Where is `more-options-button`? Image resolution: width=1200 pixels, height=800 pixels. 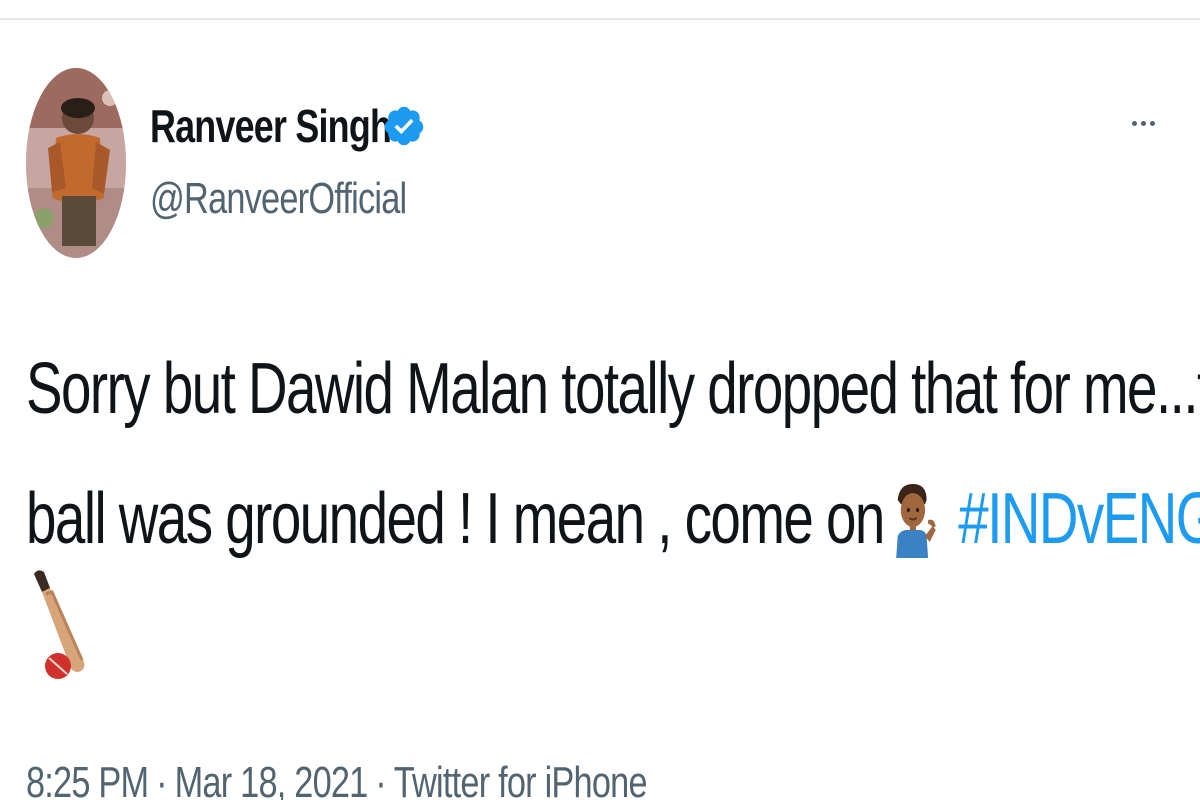
more-options-button is located at coordinates (1143, 123).